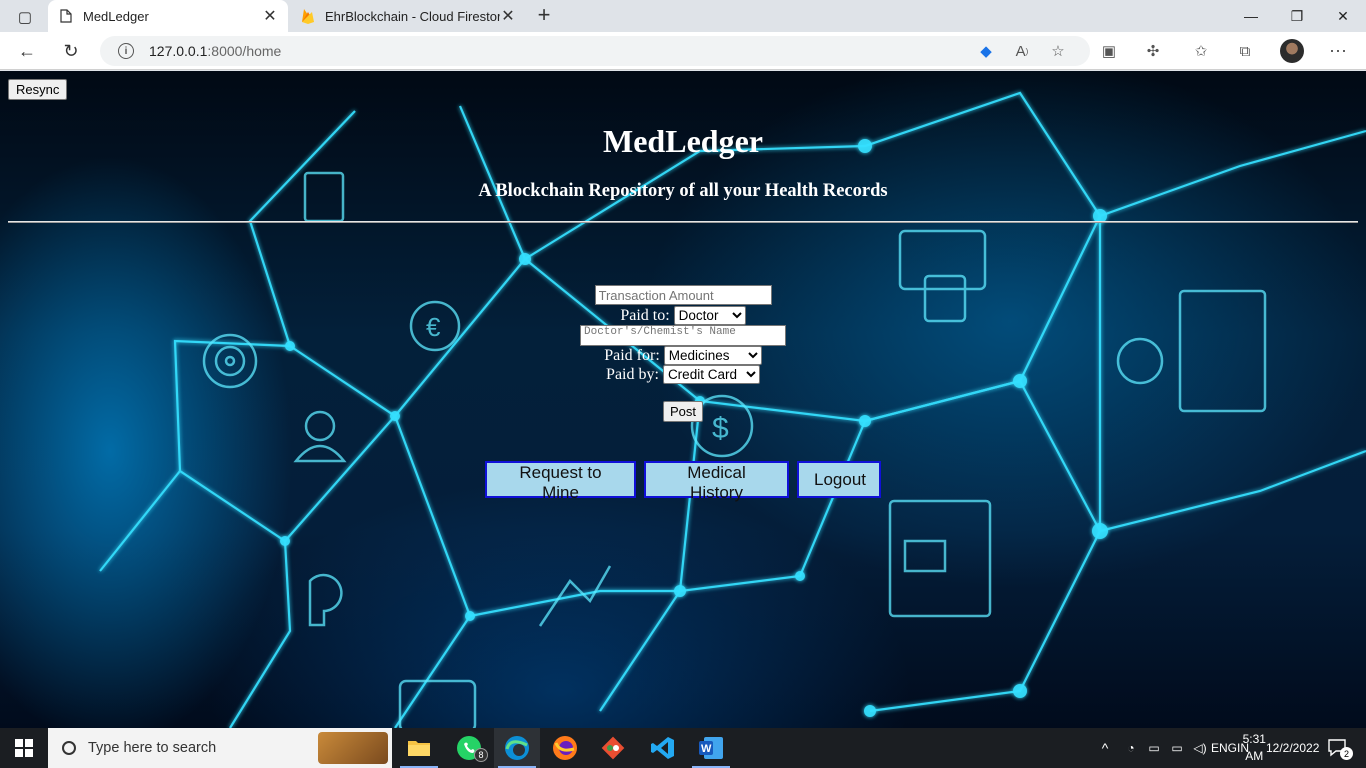  What do you see at coordinates (412, 16) in the screenshot?
I see `tab-title: EhrBlockchain - Cloud Firestore -` at bounding box center [412, 16].